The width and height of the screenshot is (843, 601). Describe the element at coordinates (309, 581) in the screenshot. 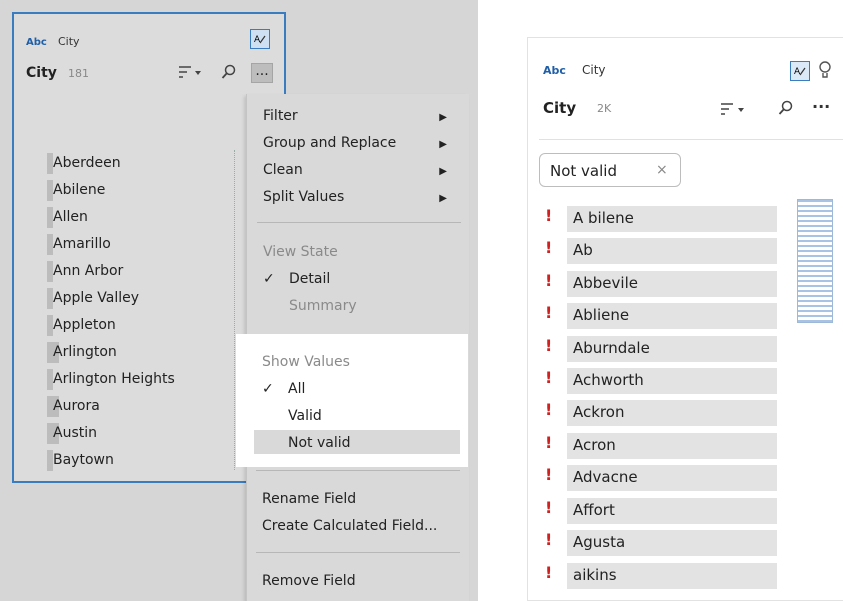

I see `menu-item-remove-field: Remove Field` at that location.